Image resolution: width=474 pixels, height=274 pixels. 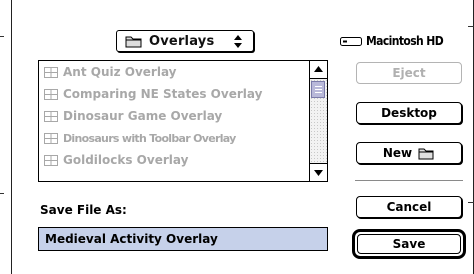 I want to click on file-name: Goldilocks Overlay, so click(x=126, y=160).